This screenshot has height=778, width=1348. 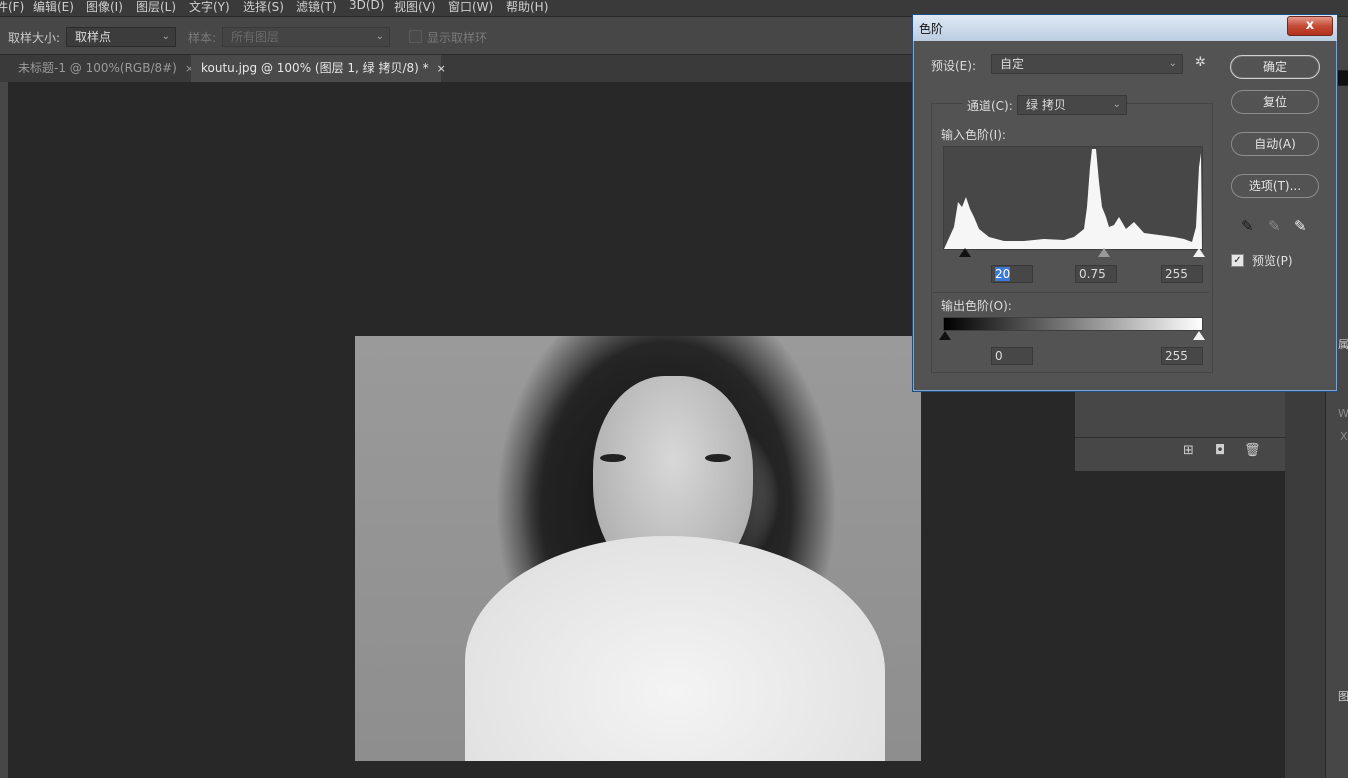 What do you see at coordinates (1104, 252) in the screenshot?
I see `input-gamma-slider` at bounding box center [1104, 252].